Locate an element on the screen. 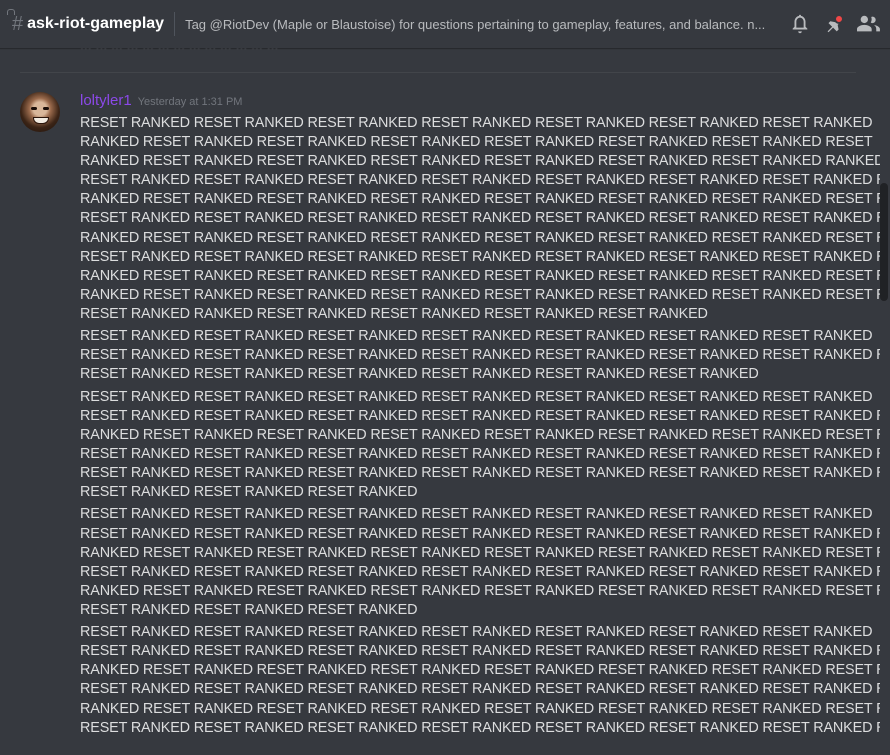  channel-name: ask-riot-gameplay is located at coordinates (96, 23).